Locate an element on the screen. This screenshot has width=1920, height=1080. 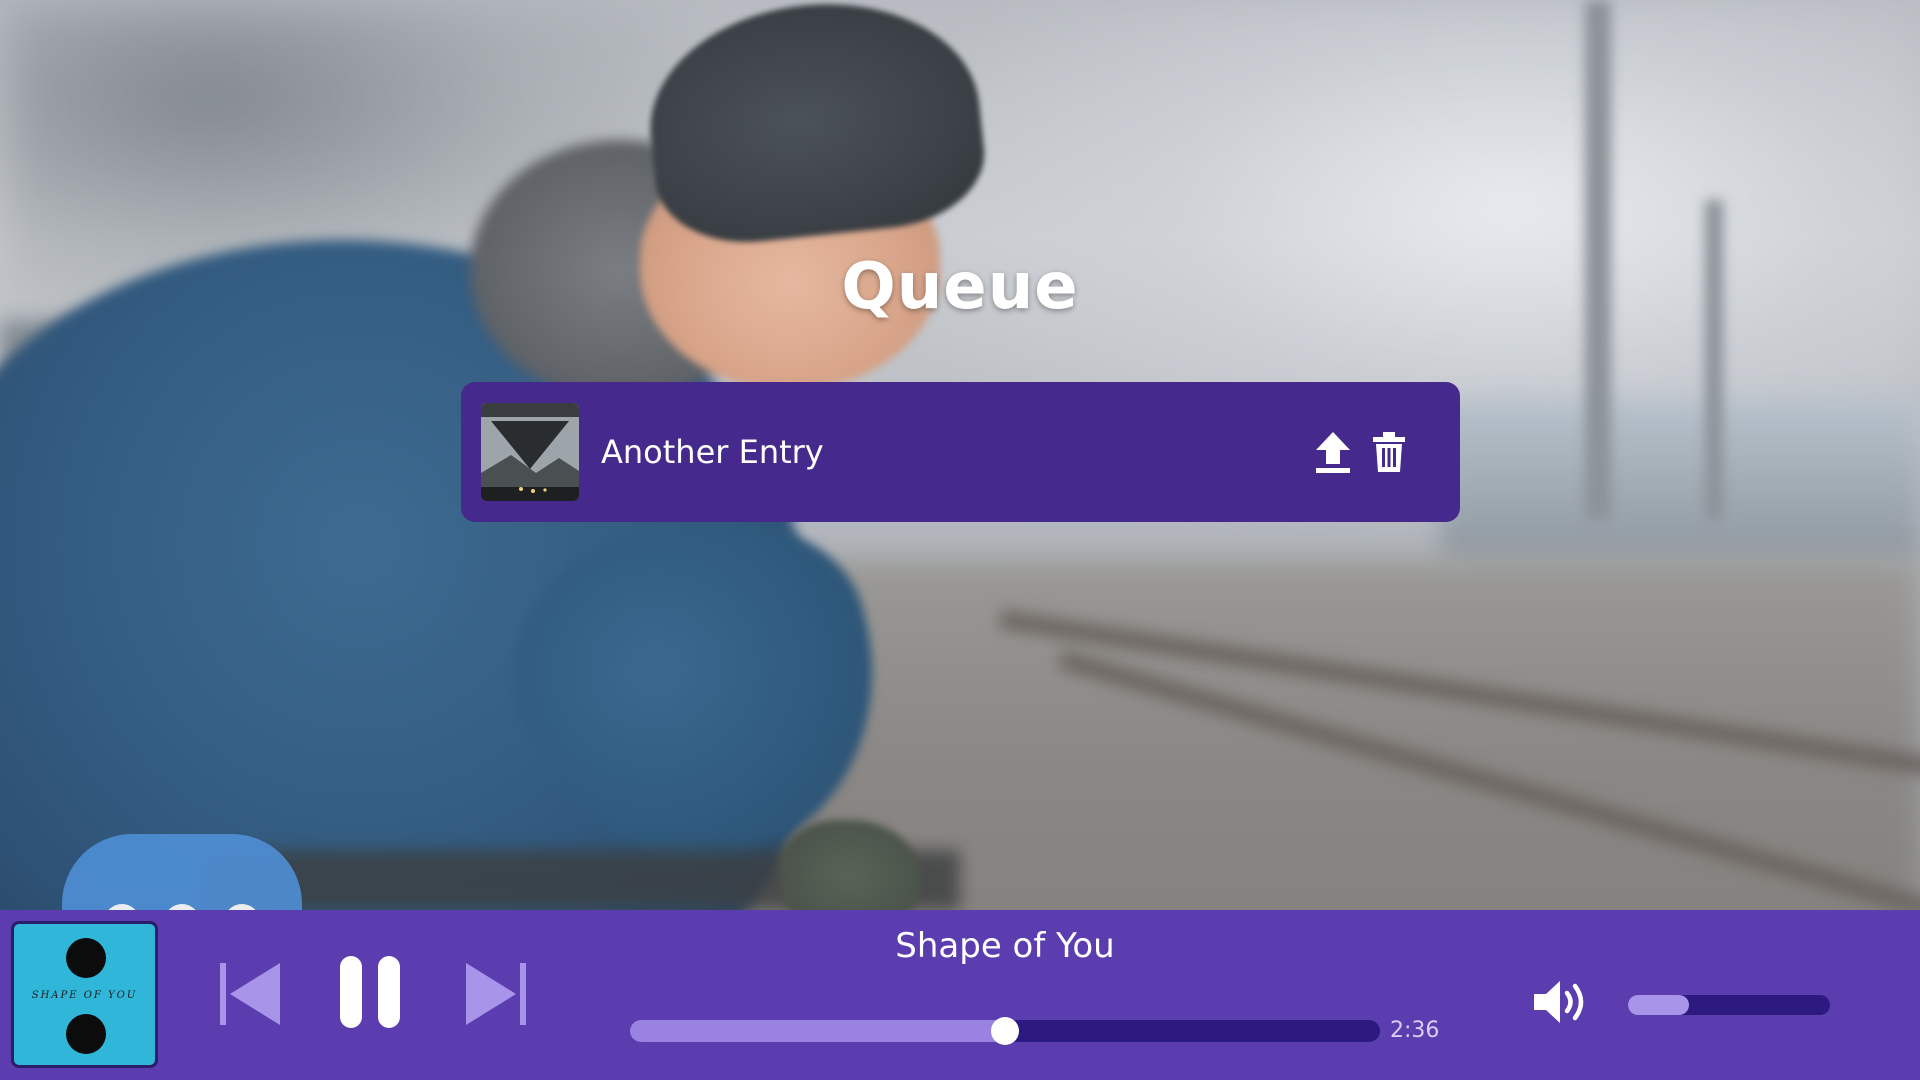
remove-entry-button is located at coordinates (1389, 452).